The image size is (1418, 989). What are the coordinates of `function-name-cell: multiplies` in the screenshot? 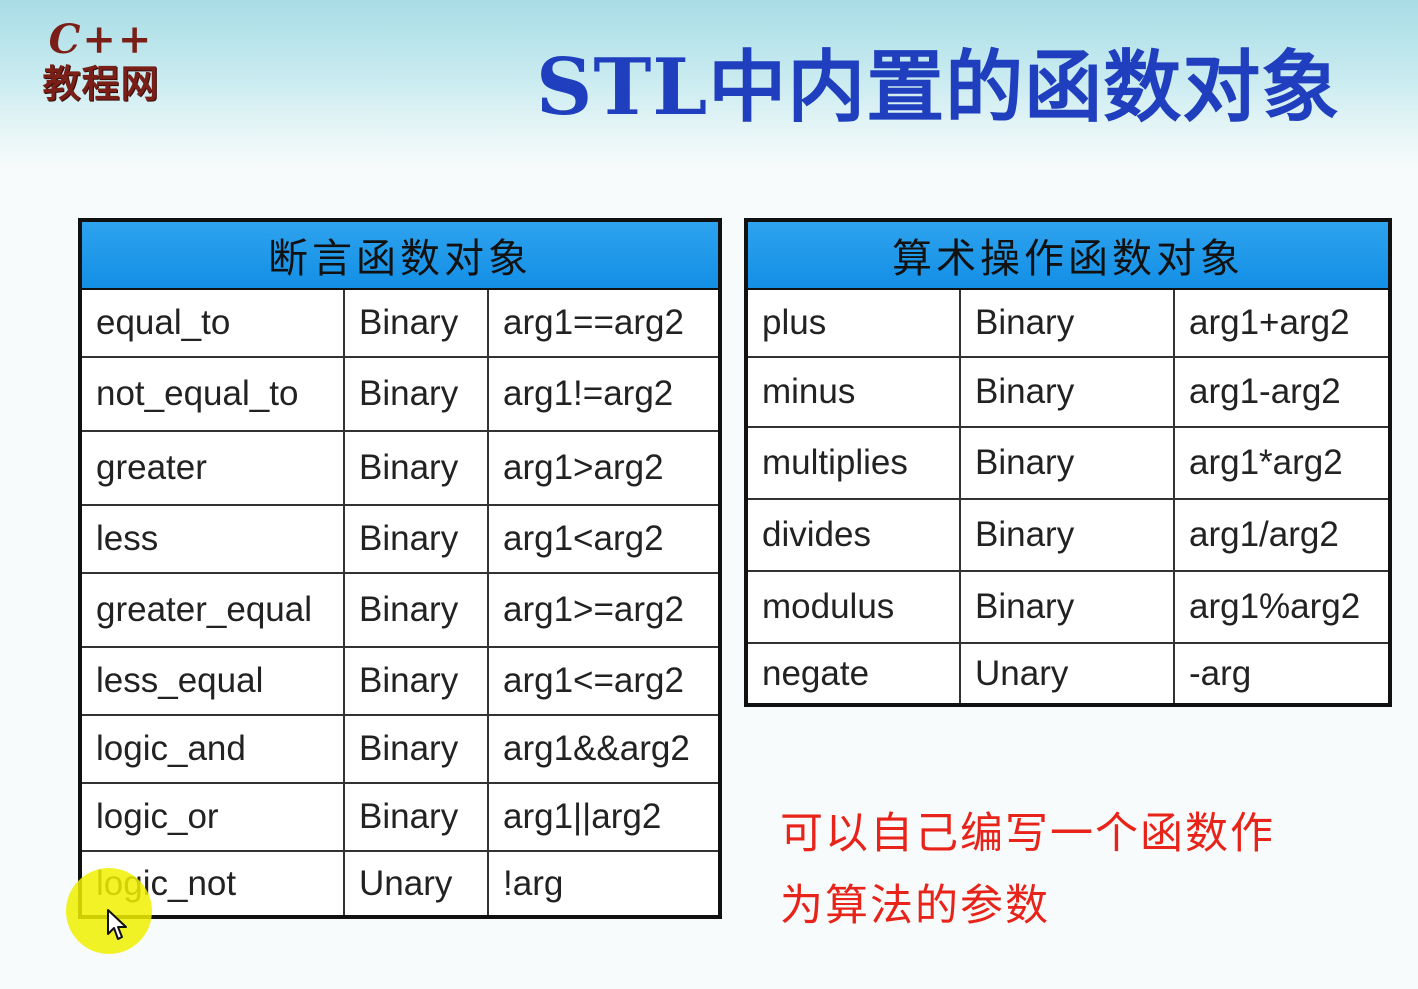 It's located at (853, 463).